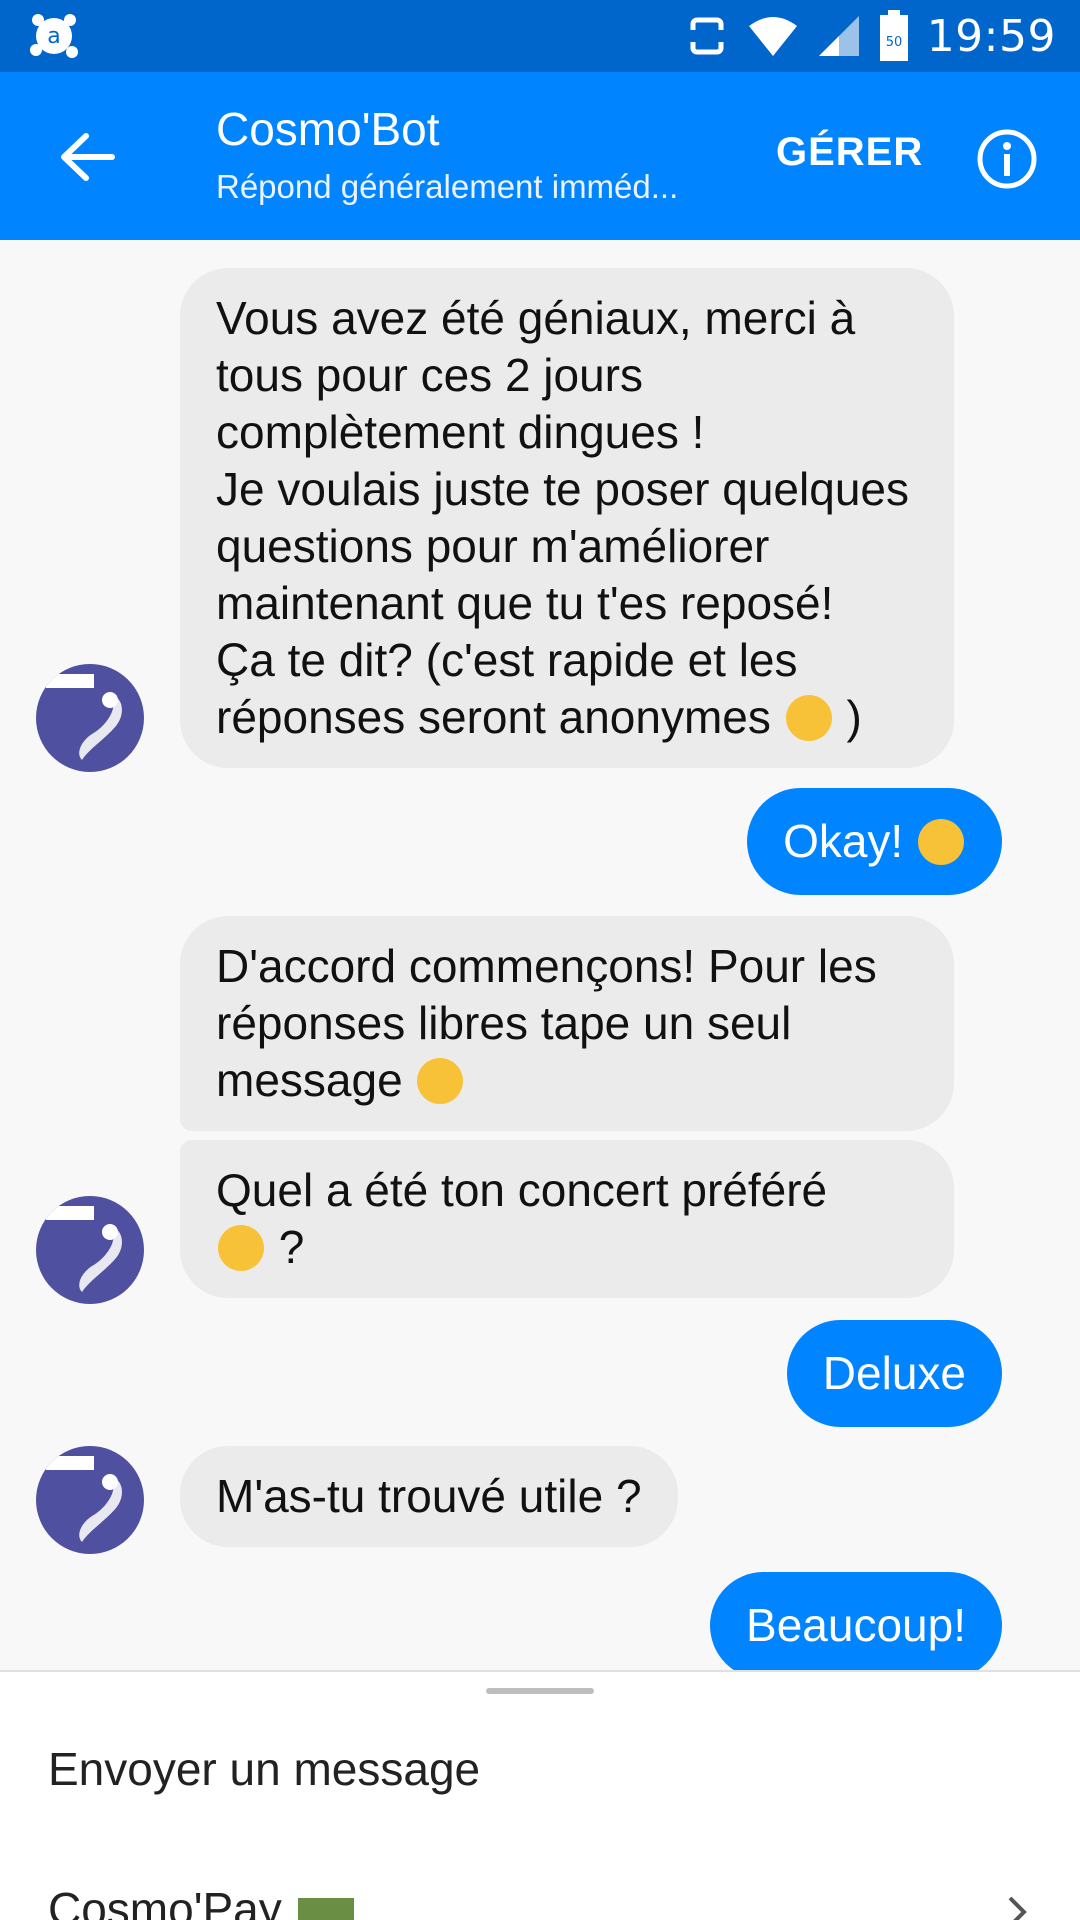  I want to click on composer-sheet: Envoyer un message Cosmo'Pay, so click(540, 1795).